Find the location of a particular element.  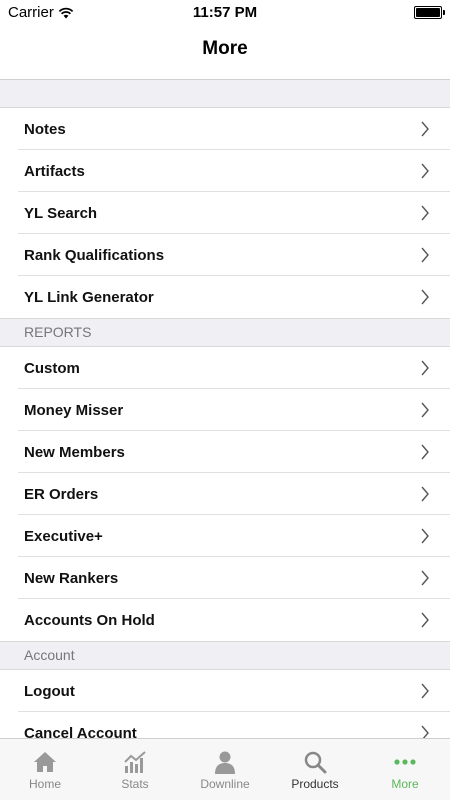

menu-item-label: YL Search is located at coordinates (61, 213).